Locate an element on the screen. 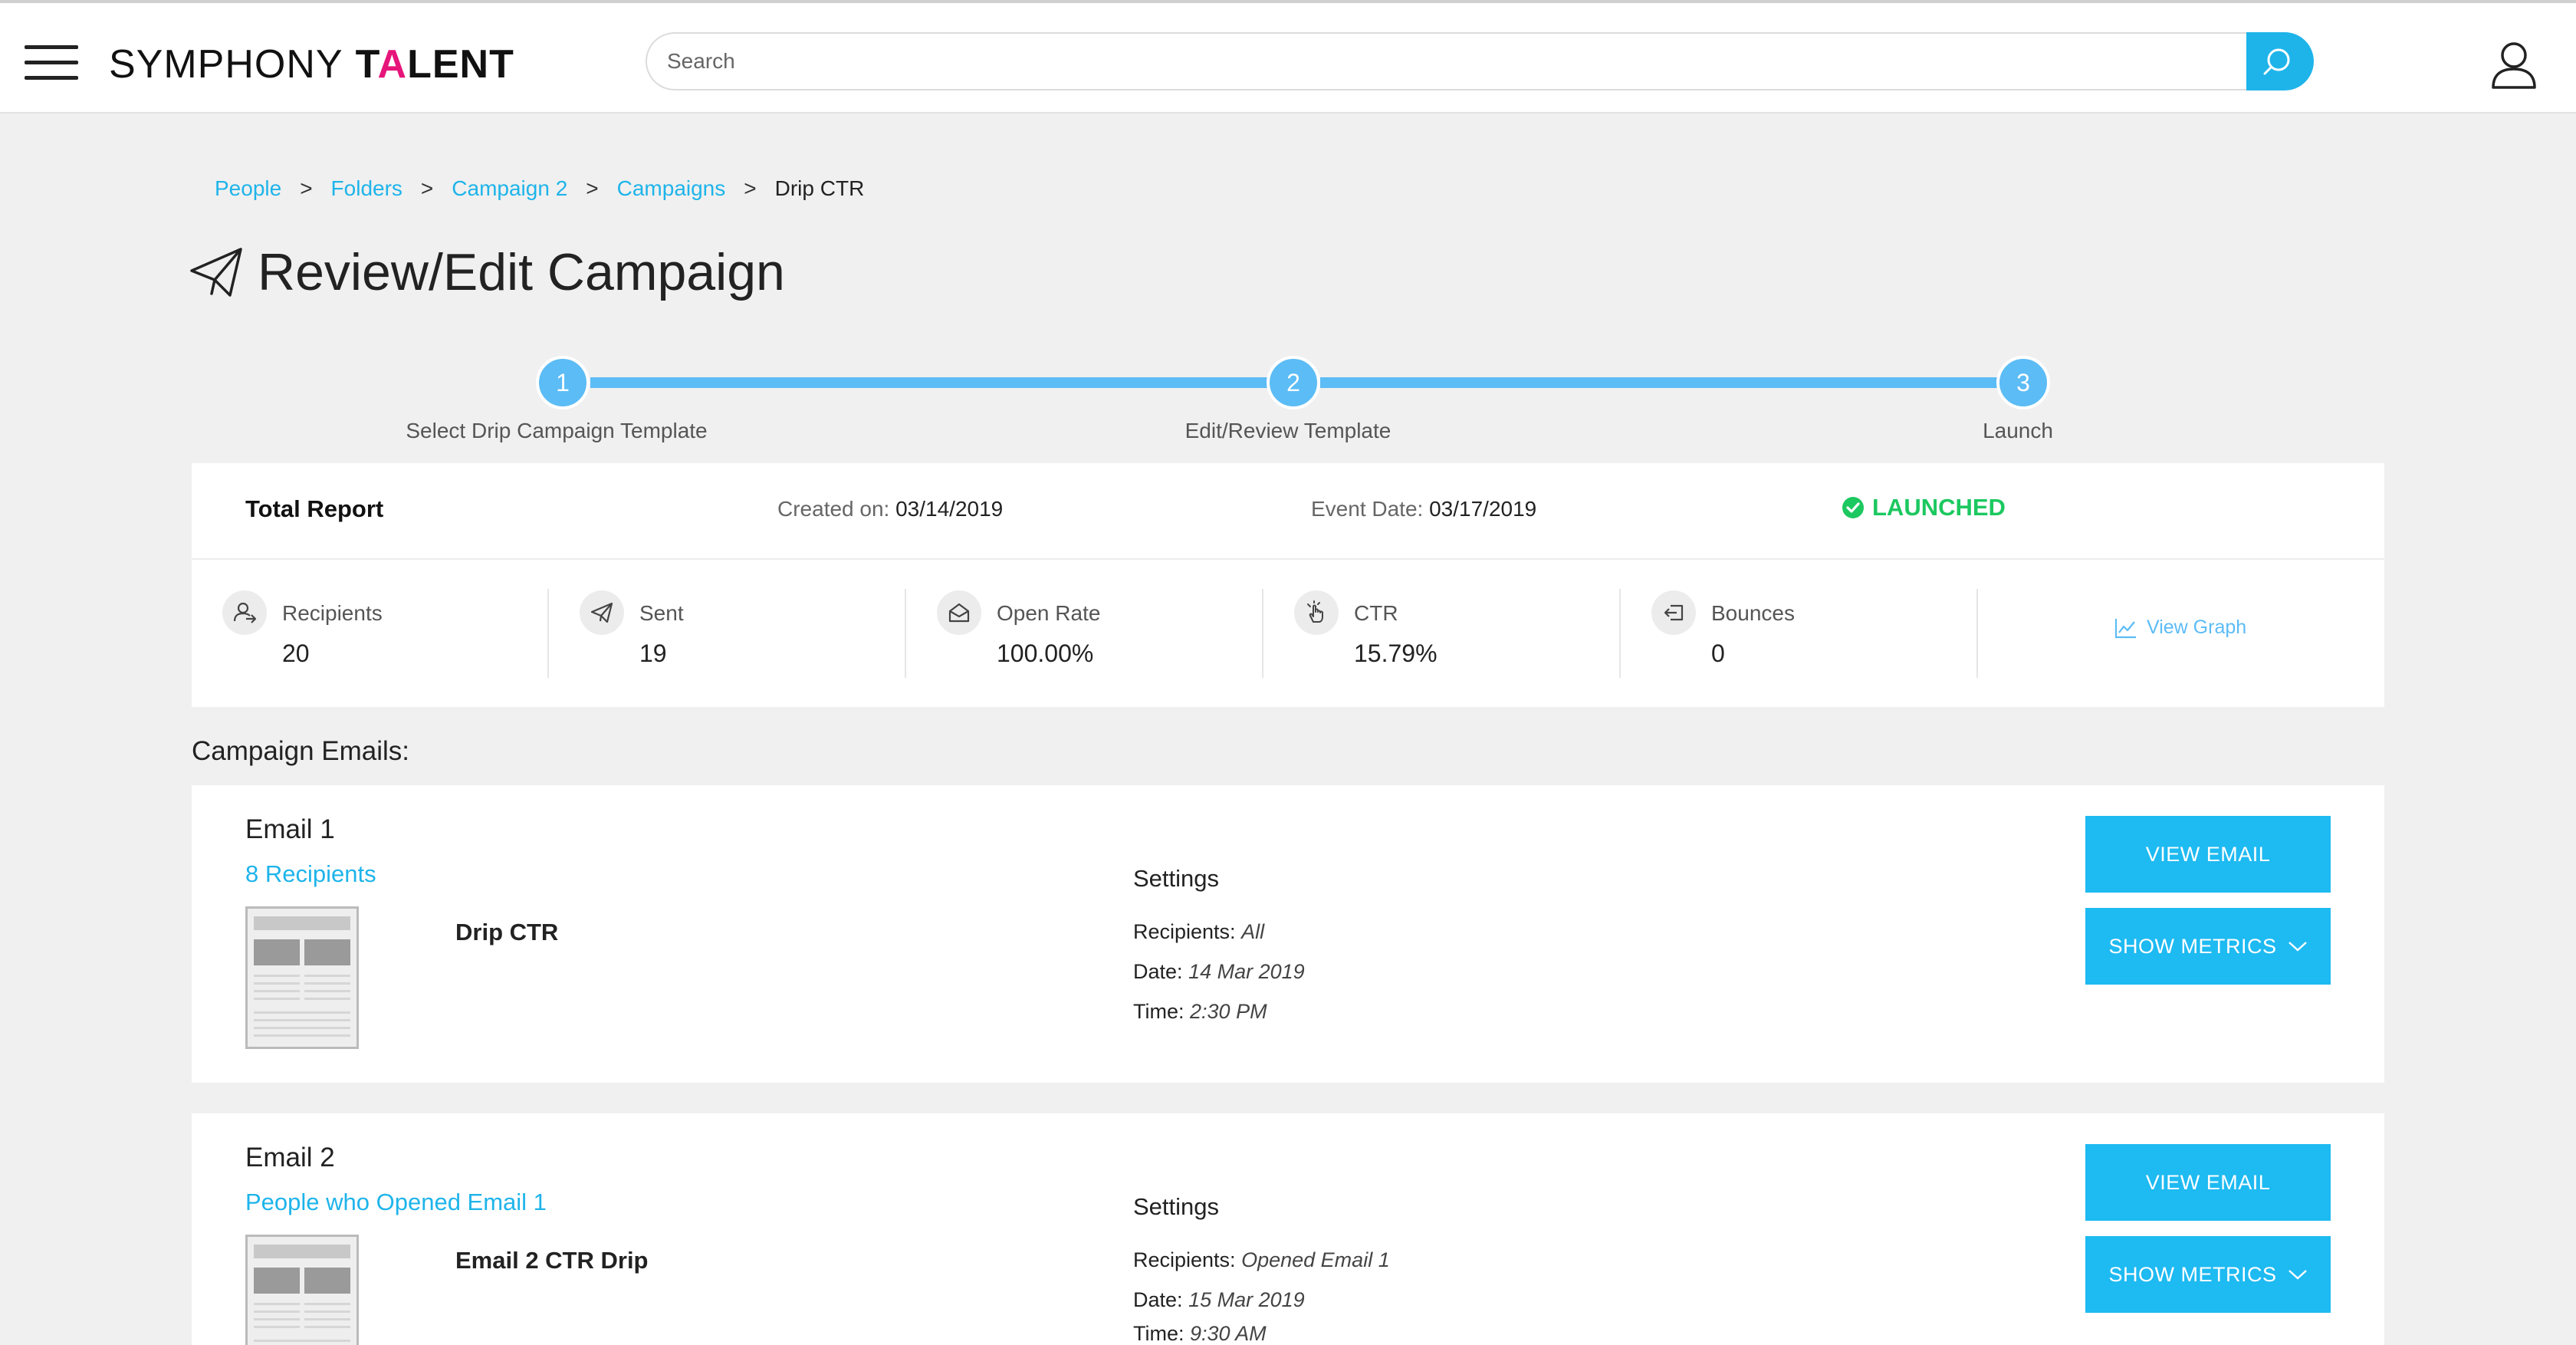 This screenshot has width=2576, height=1345. setting-time: Time: 2:30 PM is located at coordinates (1200, 1012).